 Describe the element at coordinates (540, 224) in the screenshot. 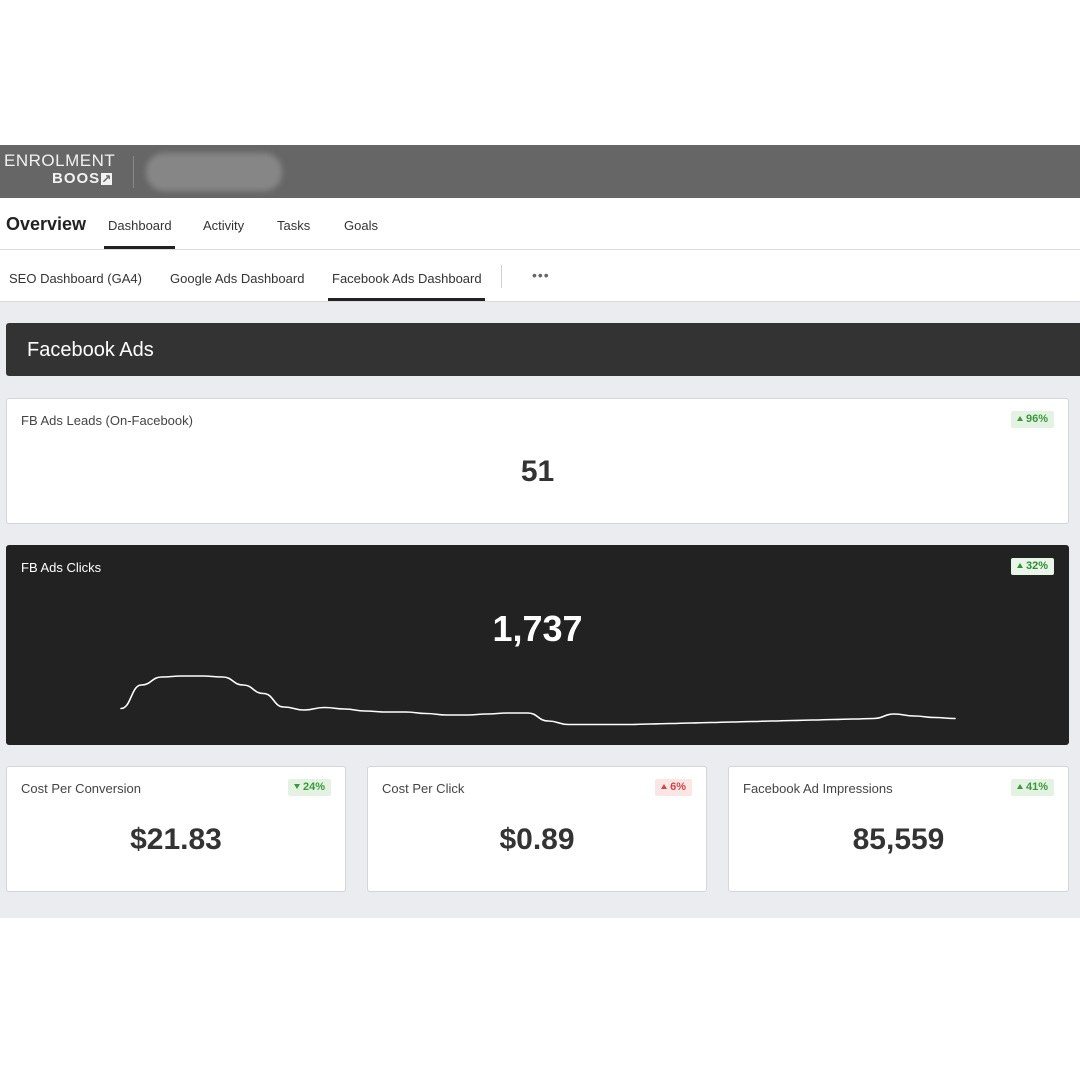

I see `primary-nav: Overview Dashboard Activity Tasks Goals` at that location.